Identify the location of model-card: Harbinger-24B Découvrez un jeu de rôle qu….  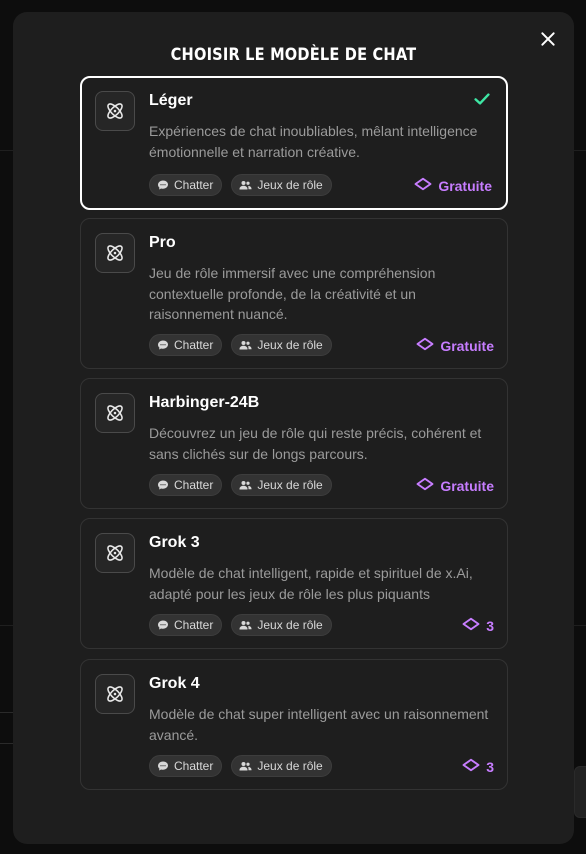
(294, 443).